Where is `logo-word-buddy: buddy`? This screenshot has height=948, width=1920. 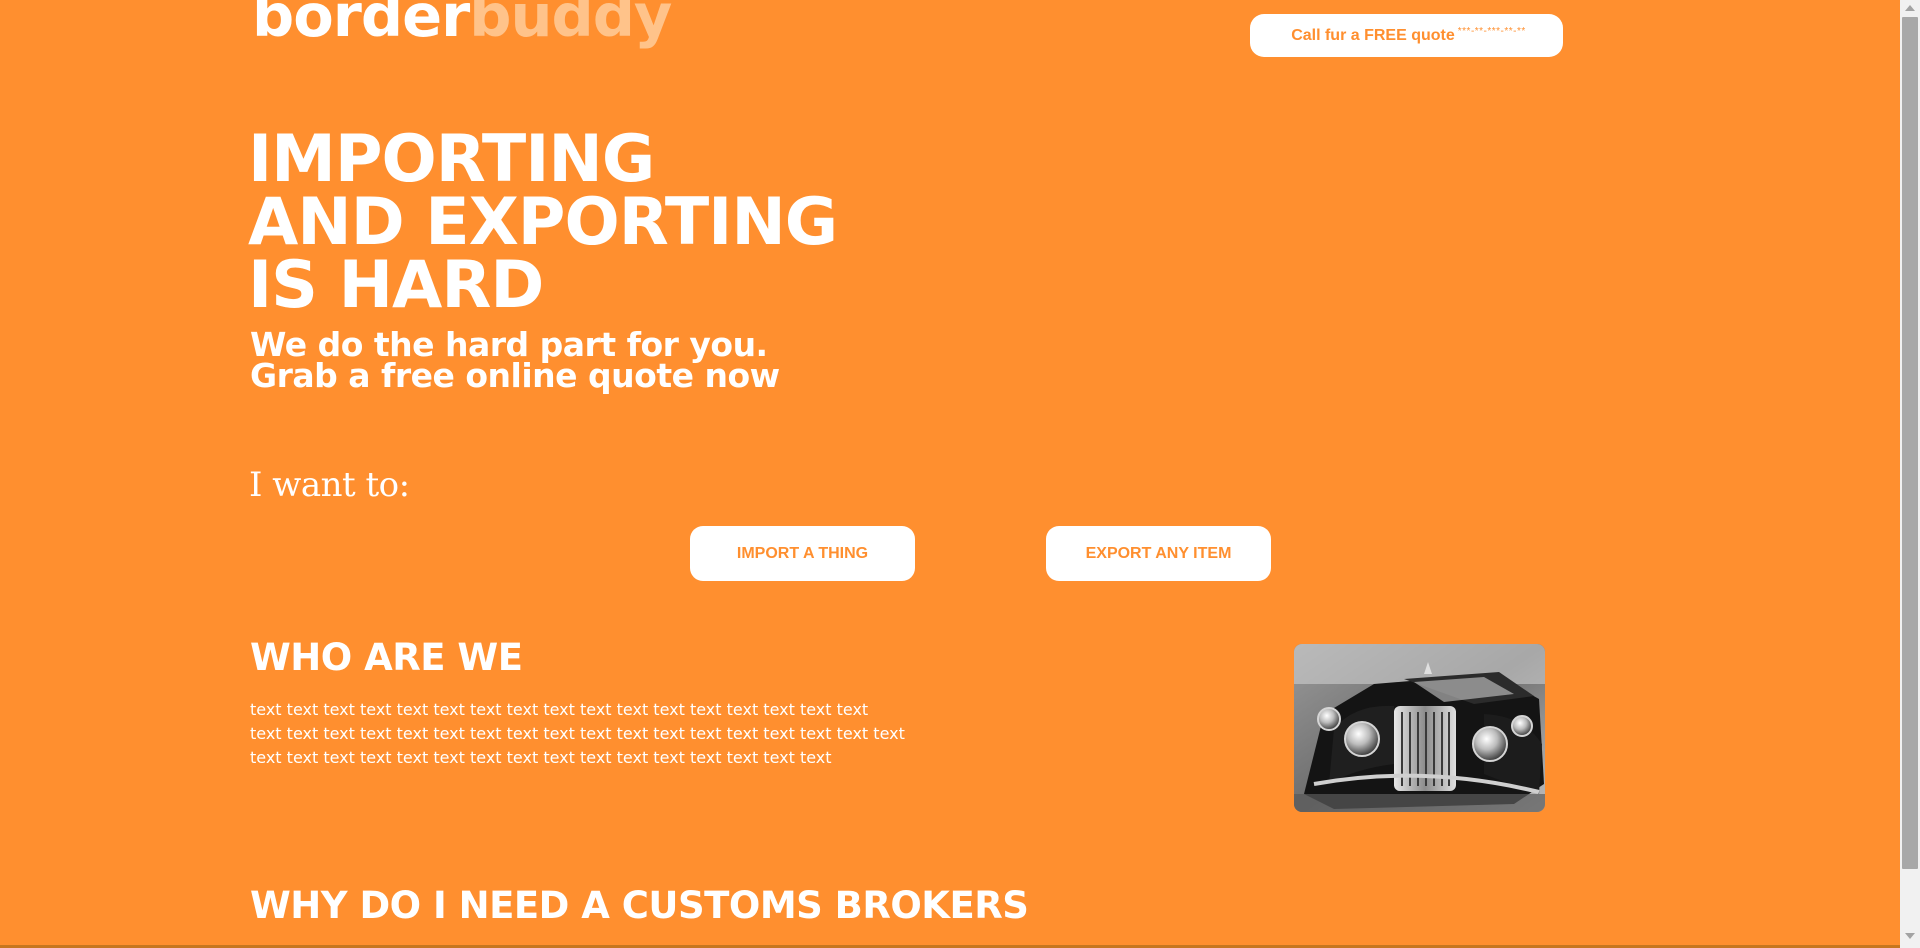 logo-word-buddy: buddy is located at coordinates (570, 25).